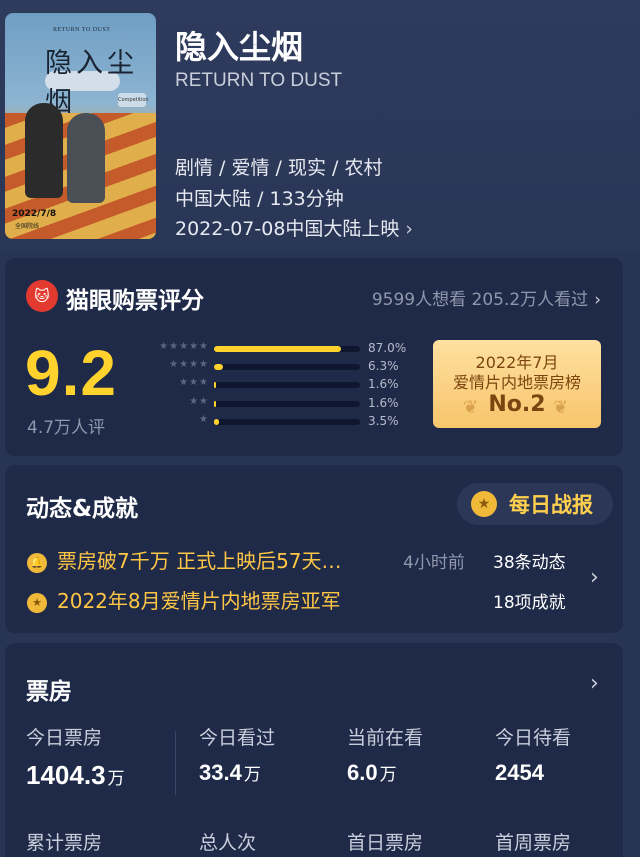  What do you see at coordinates (519, 772) in the screenshot?
I see `stat-number: 2454` at bounding box center [519, 772].